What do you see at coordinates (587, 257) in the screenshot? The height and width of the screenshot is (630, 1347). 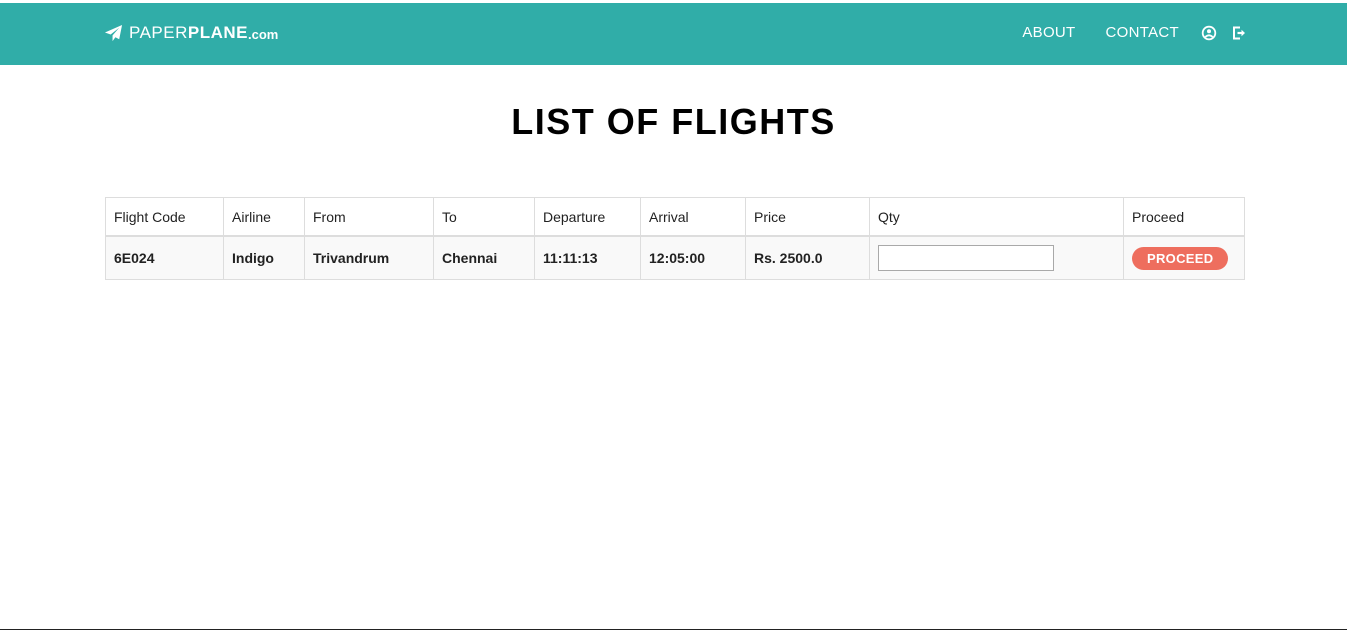 I see `cell-departure: 11:11:13` at bounding box center [587, 257].